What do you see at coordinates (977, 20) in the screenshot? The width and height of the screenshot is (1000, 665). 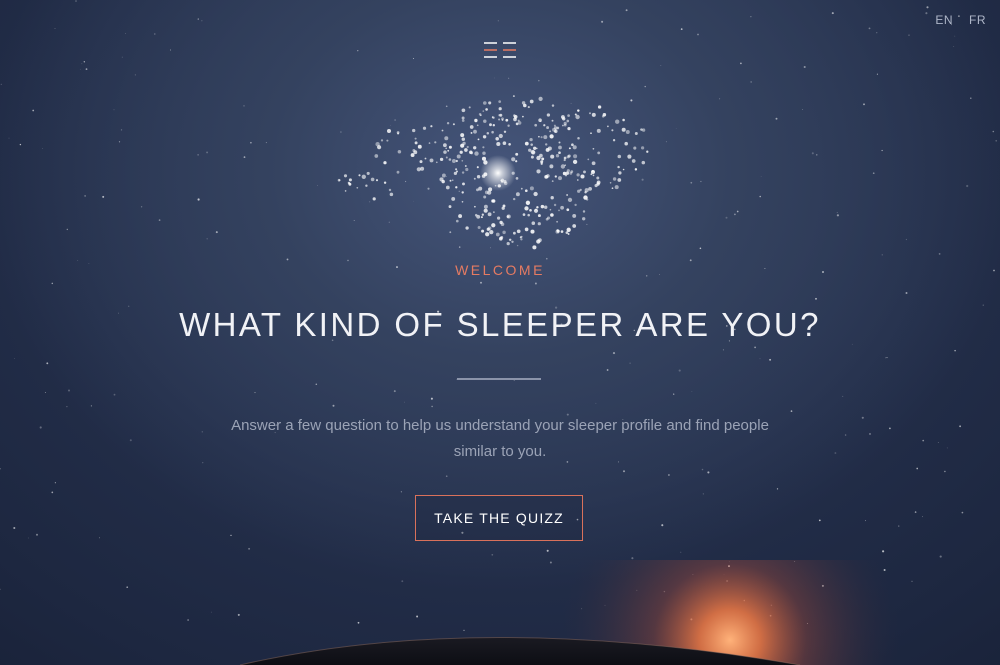 I see `lang-fr-link: FR` at bounding box center [977, 20].